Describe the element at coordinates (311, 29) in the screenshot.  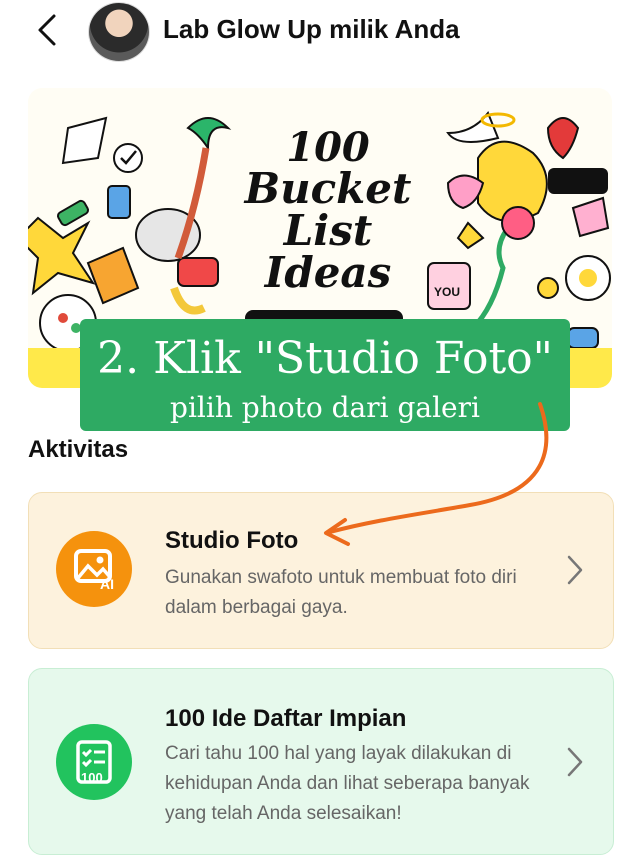
I see `page-title: Lab Glow Up milik Anda` at that location.